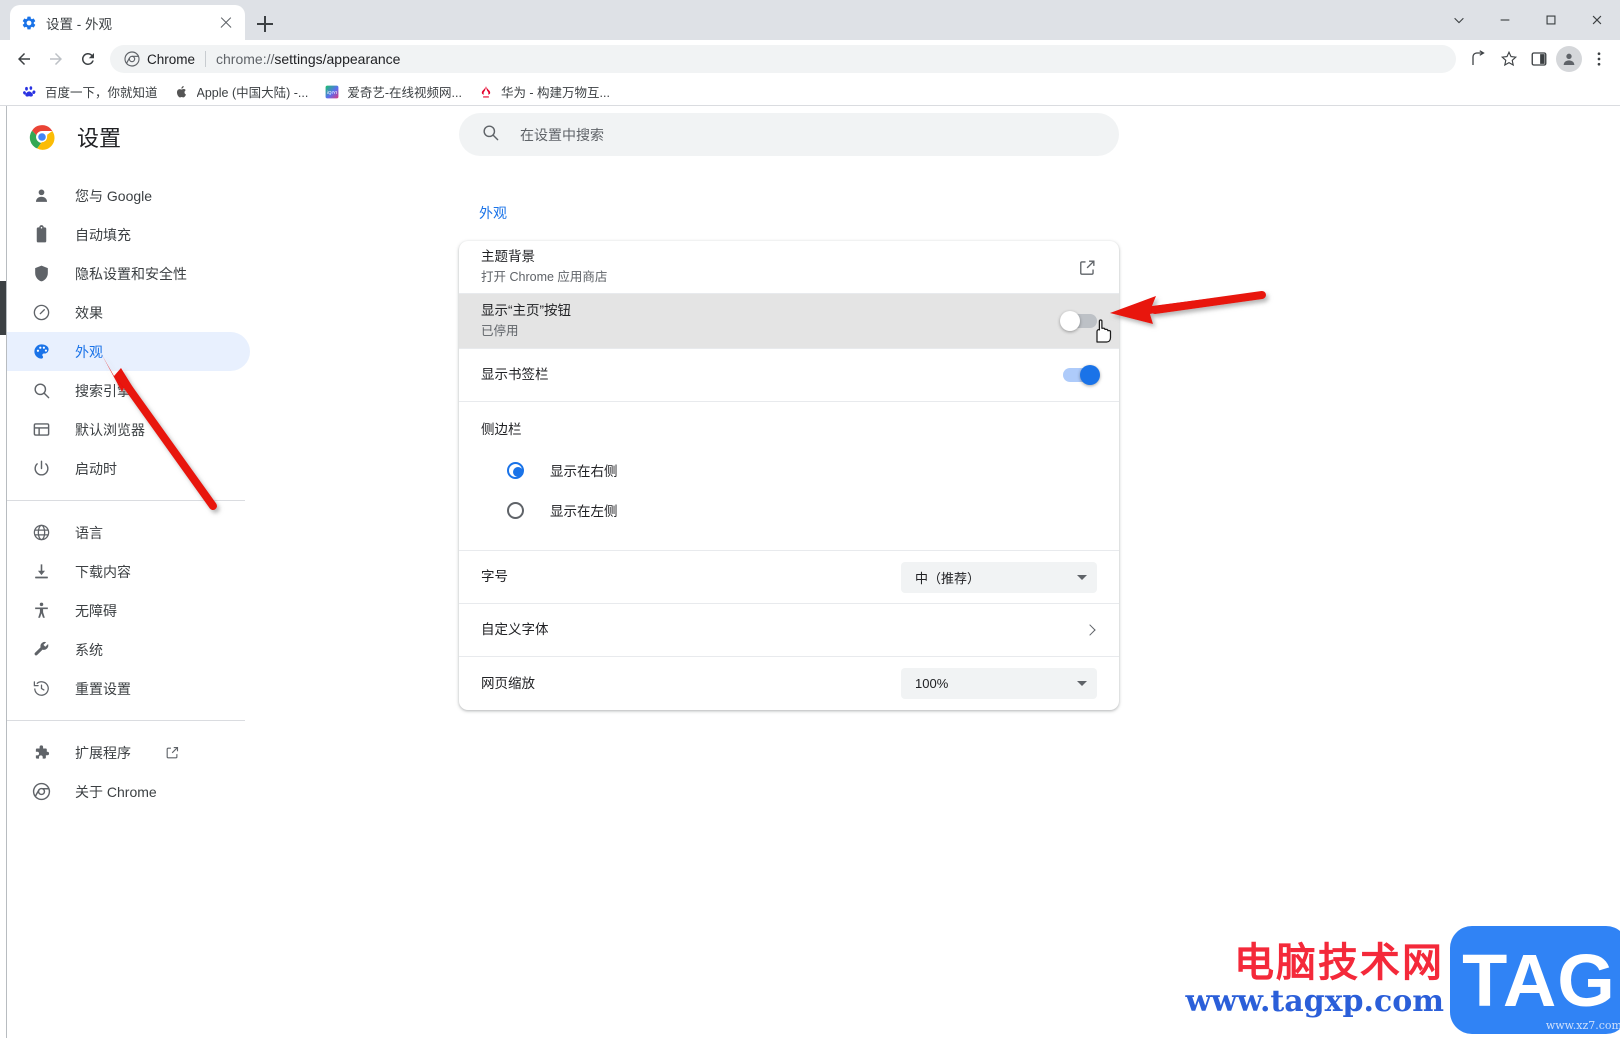  I want to click on bookmark-star-icon, so click(1509, 59).